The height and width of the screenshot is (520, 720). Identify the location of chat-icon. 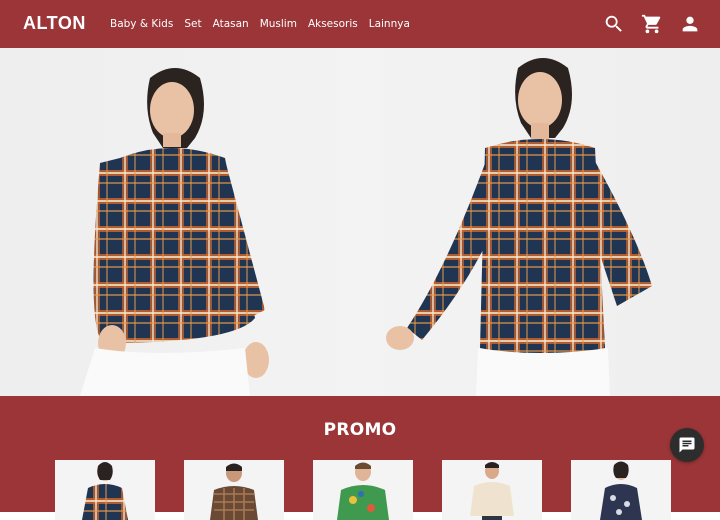
(687, 445).